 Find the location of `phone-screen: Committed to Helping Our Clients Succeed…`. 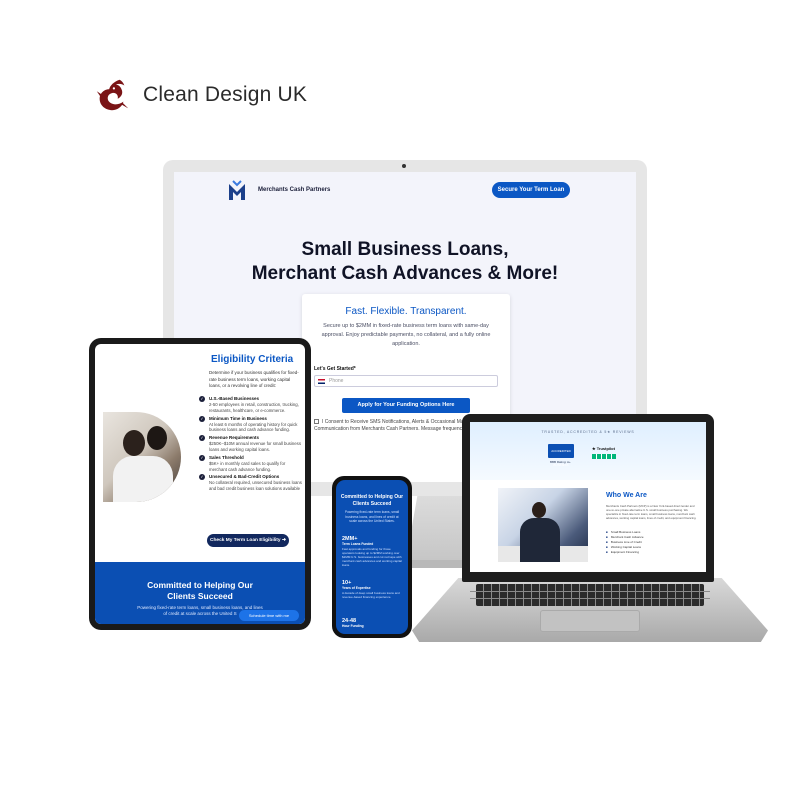

phone-screen: Committed to Helping Our Clients Succeed… is located at coordinates (372, 557).